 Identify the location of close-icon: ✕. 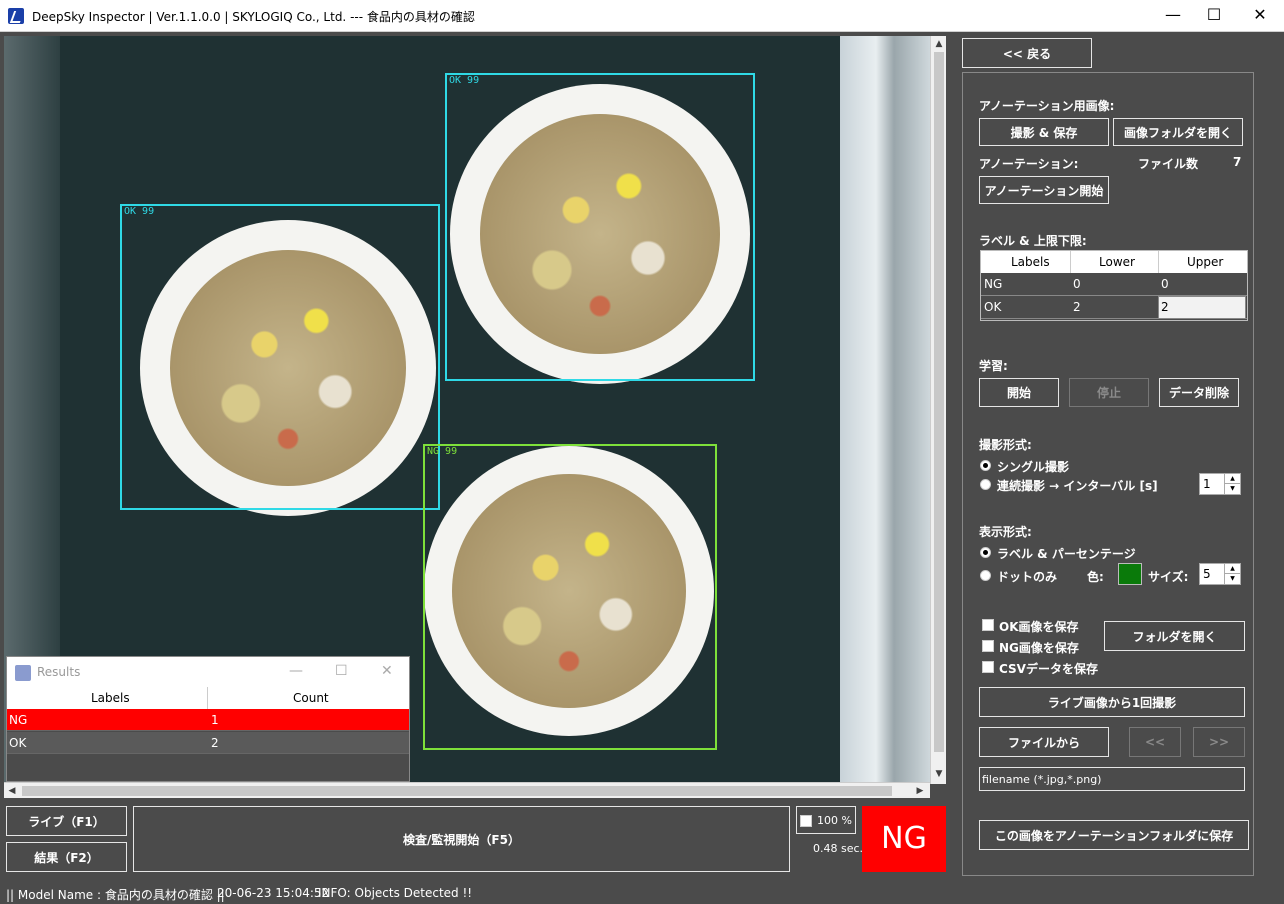
(387, 671).